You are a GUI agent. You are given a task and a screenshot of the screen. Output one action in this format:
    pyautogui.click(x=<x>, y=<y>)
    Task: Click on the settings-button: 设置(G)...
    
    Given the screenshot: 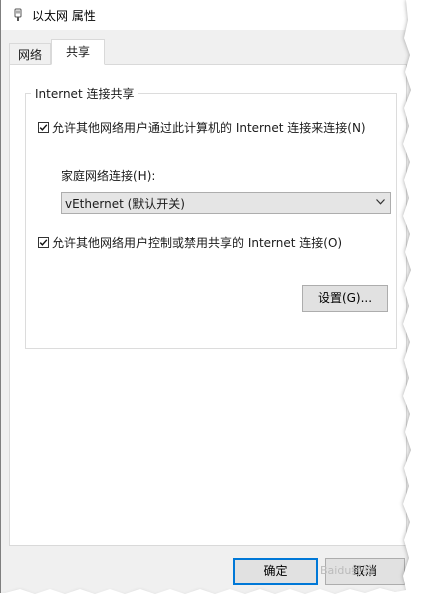 What is the action you would take?
    pyautogui.click(x=345, y=298)
    